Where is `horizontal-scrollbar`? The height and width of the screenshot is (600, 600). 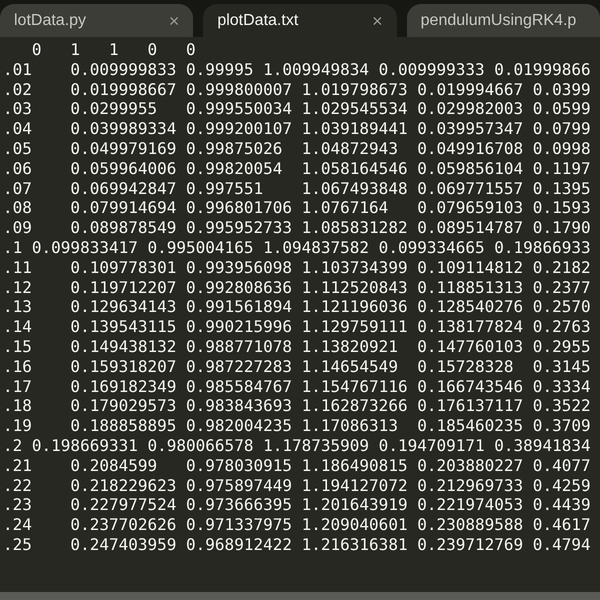
horizontal-scrollbar is located at coordinates (300, 596).